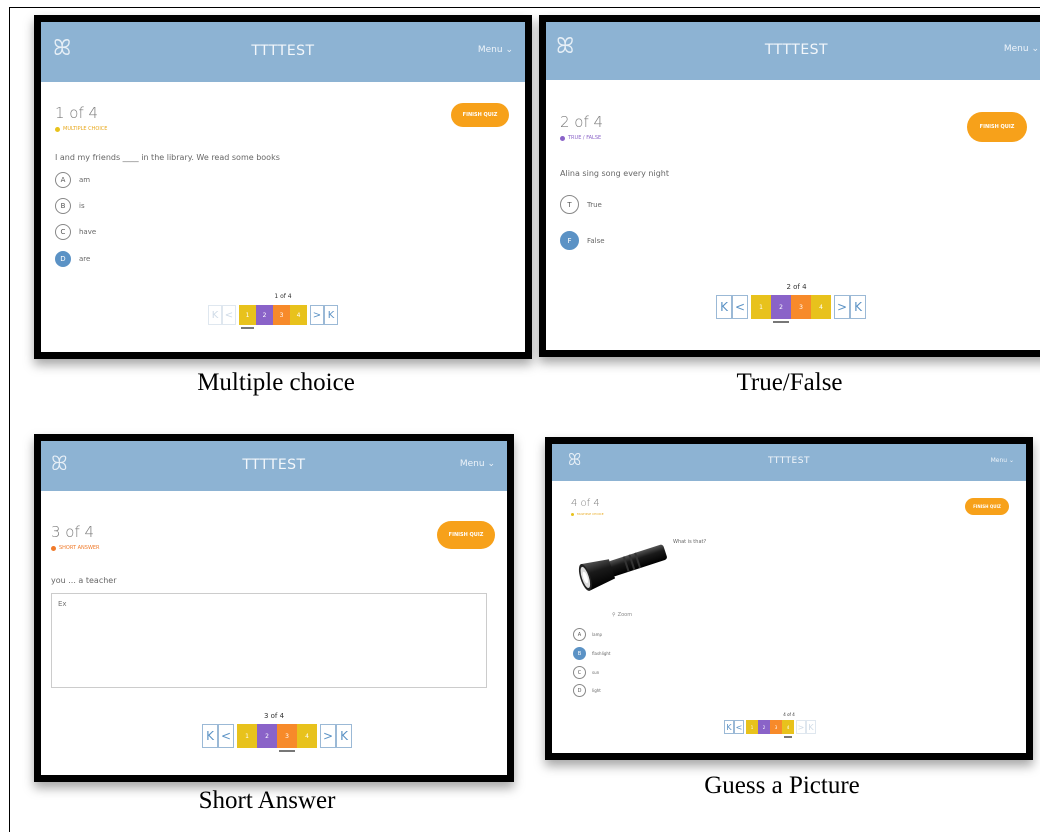  I want to click on option-c: C have, so click(75, 232).